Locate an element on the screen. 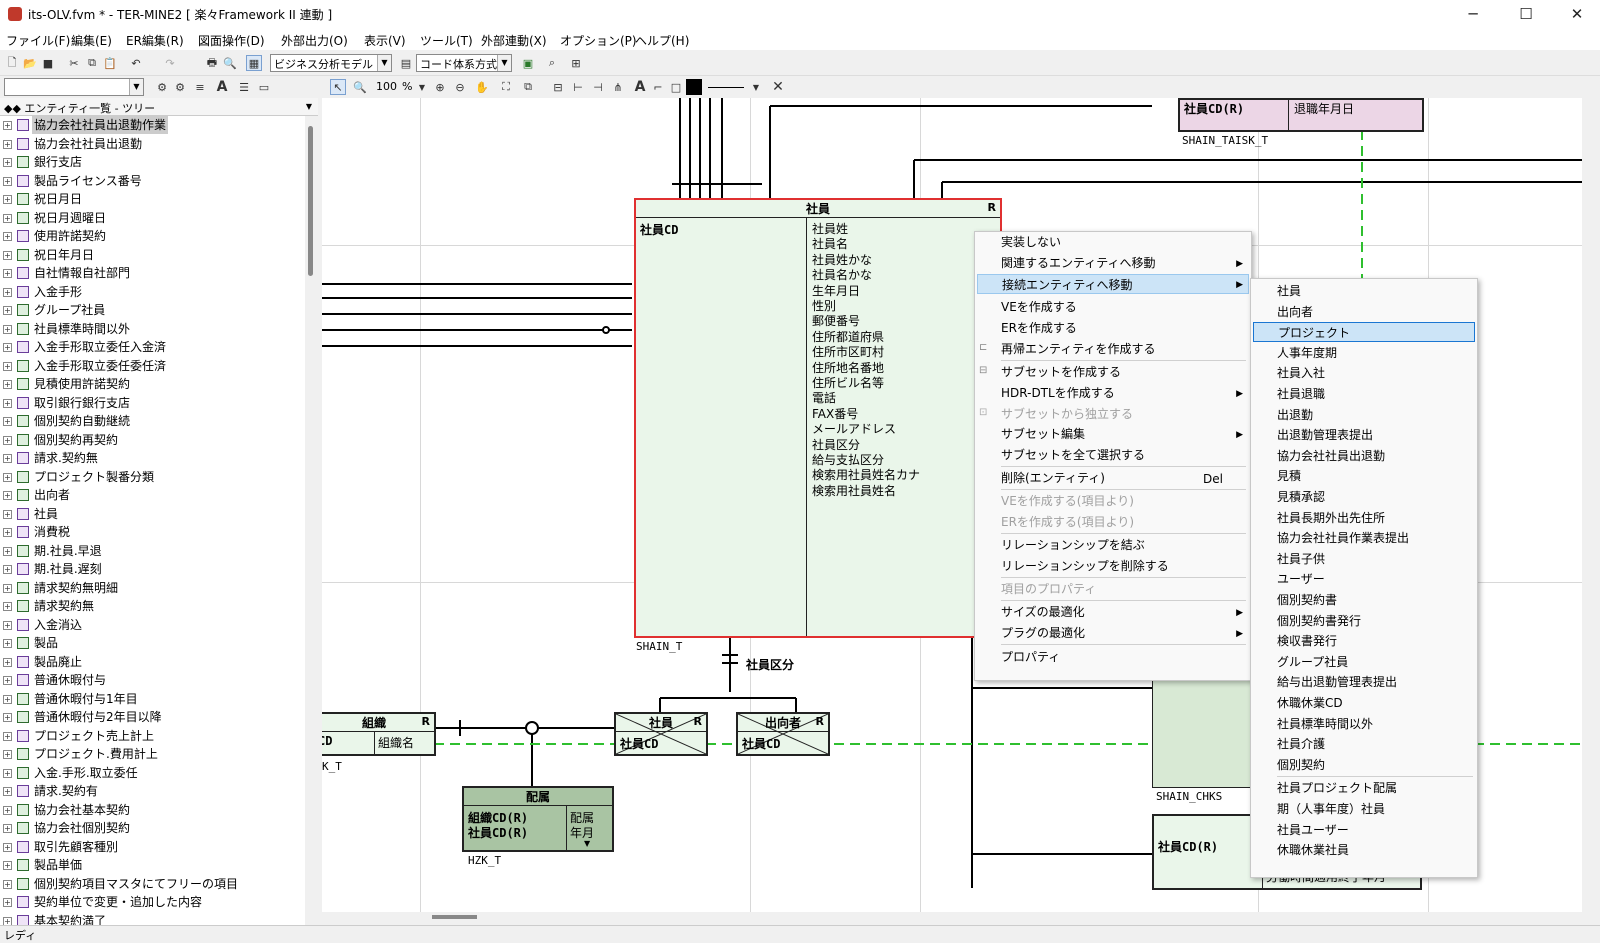 This screenshot has height=943, width=1600. grid-icon: ⊞ is located at coordinates (576, 63).